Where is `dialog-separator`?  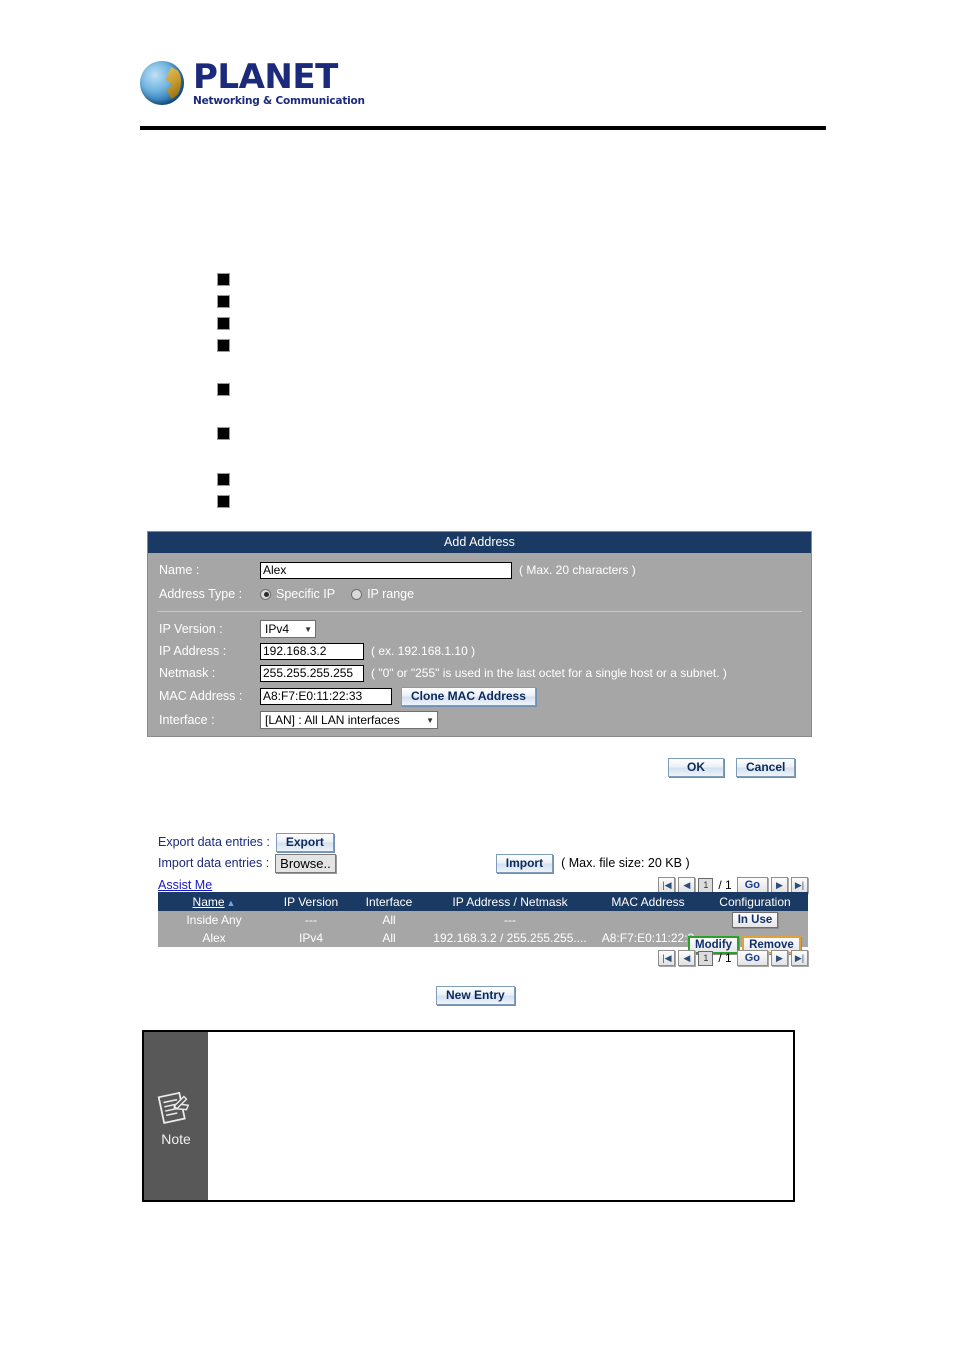
dialog-separator is located at coordinates (479, 611).